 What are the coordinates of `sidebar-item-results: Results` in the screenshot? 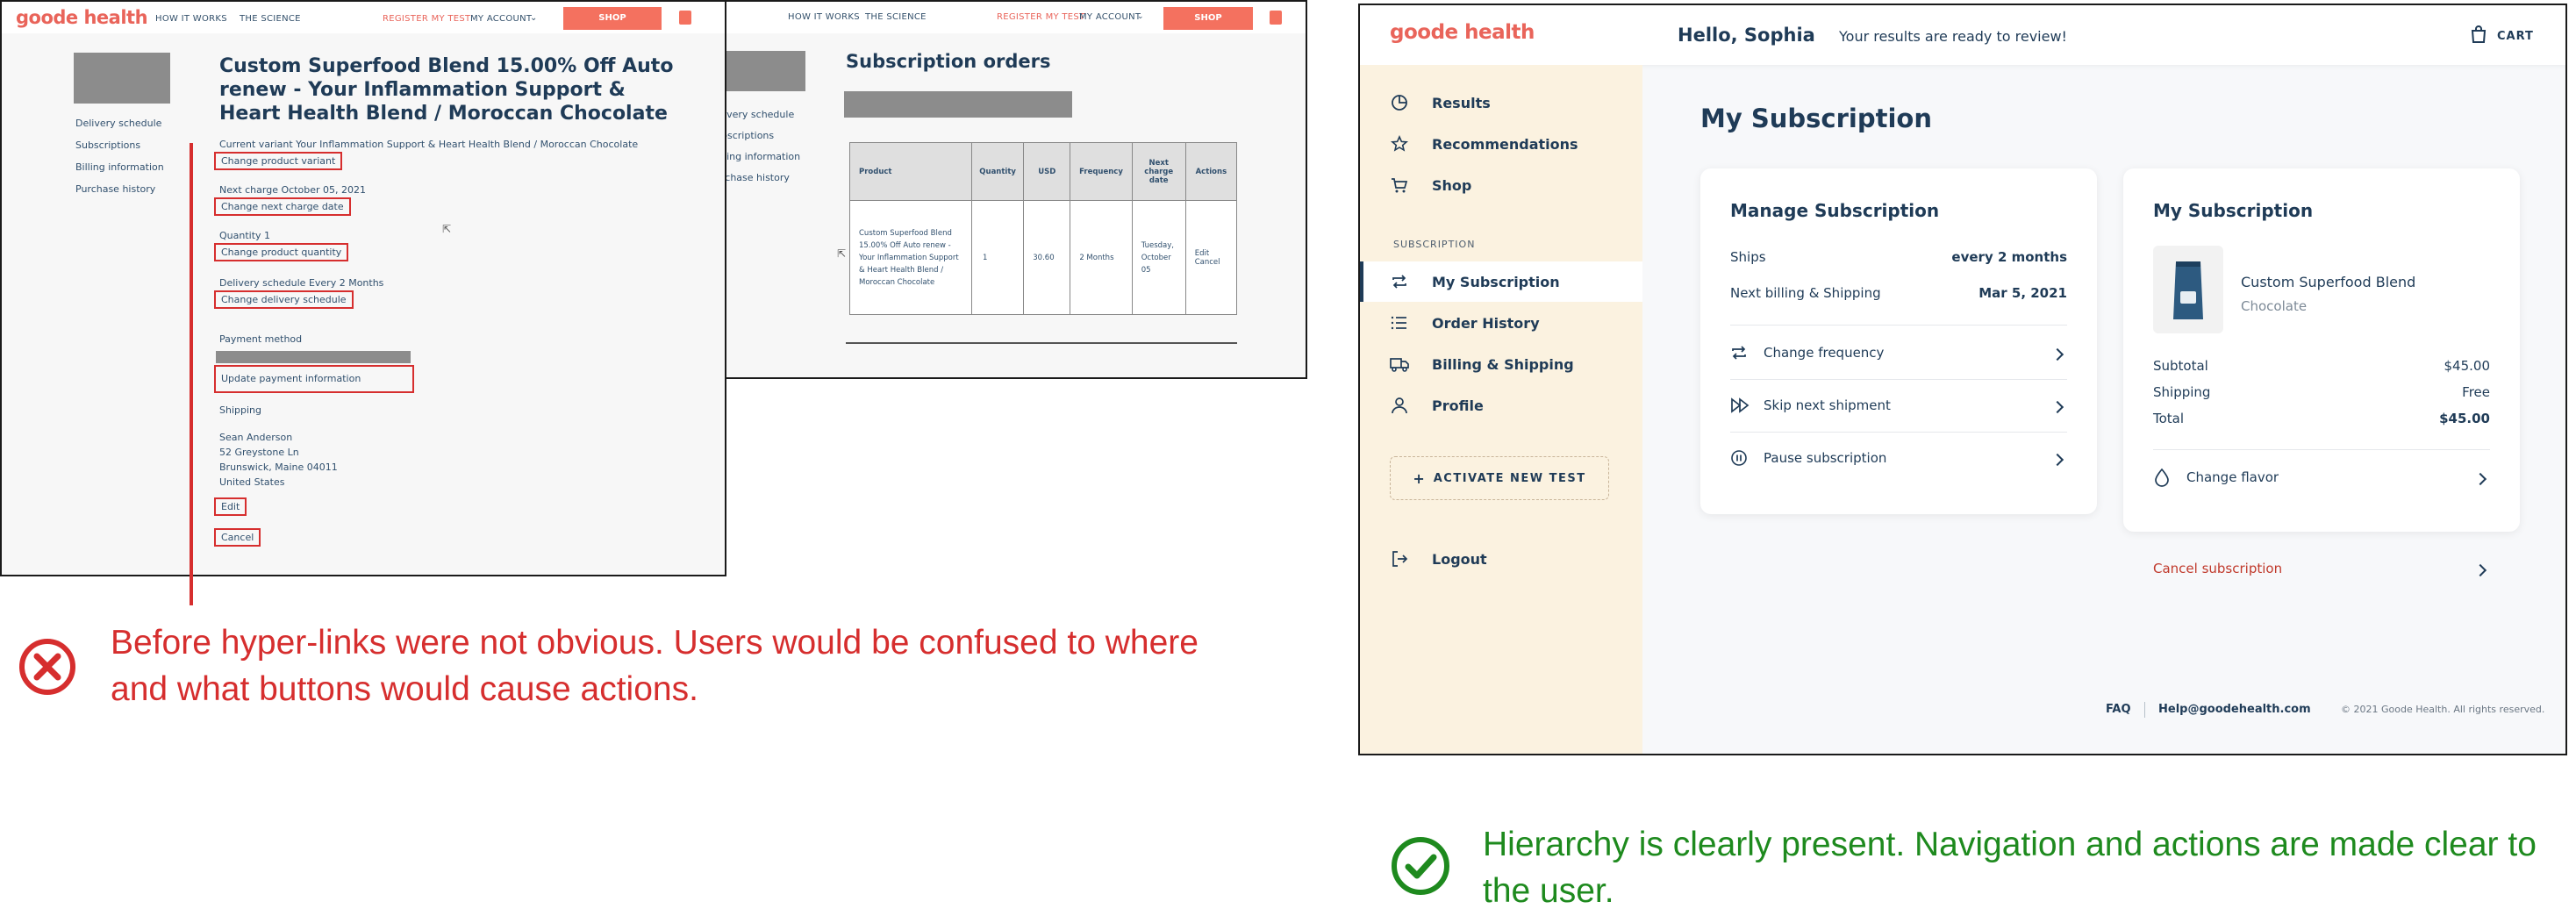 It's located at (1500, 102).